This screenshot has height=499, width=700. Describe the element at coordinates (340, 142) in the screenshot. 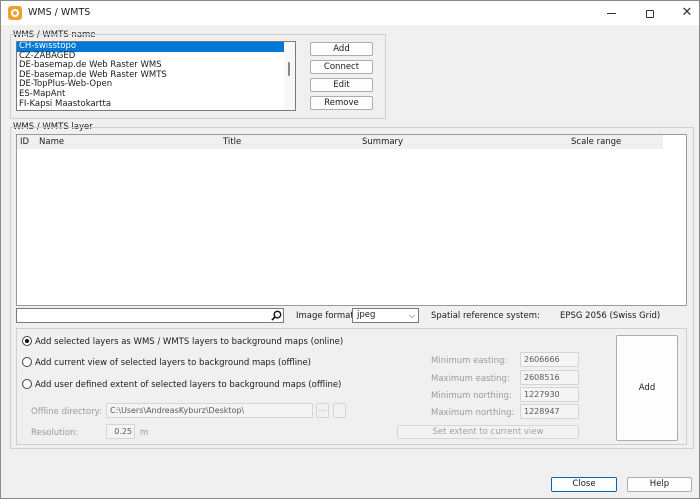

I see `layers-table-header: ID Name Title Summary Scale range` at that location.